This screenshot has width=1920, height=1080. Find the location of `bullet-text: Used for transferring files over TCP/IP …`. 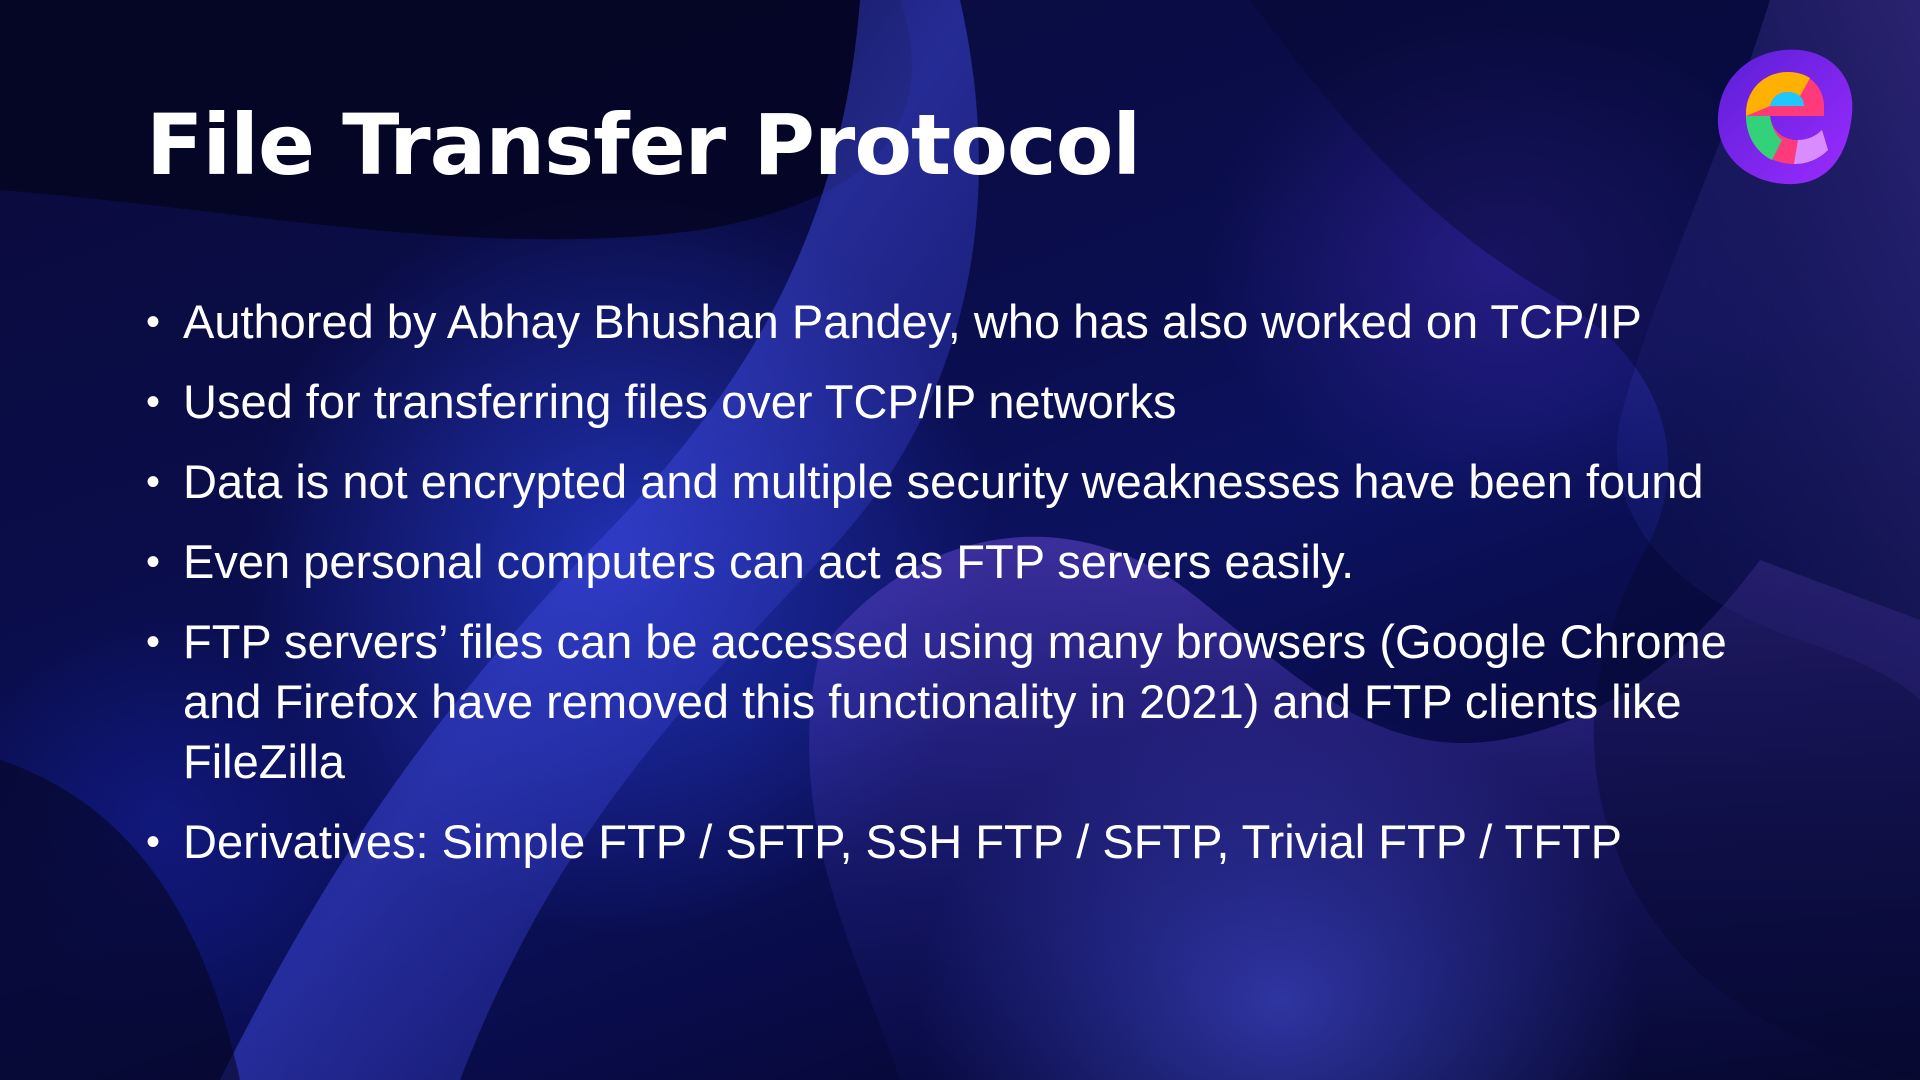

bullet-text: Used for transferring files over TCP/IP … is located at coordinates (680, 401).